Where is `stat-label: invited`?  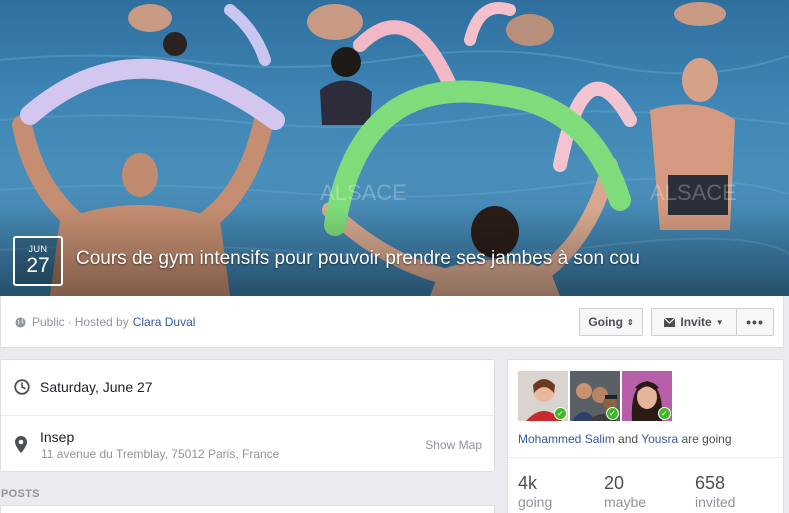 stat-label: invited is located at coordinates (715, 502).